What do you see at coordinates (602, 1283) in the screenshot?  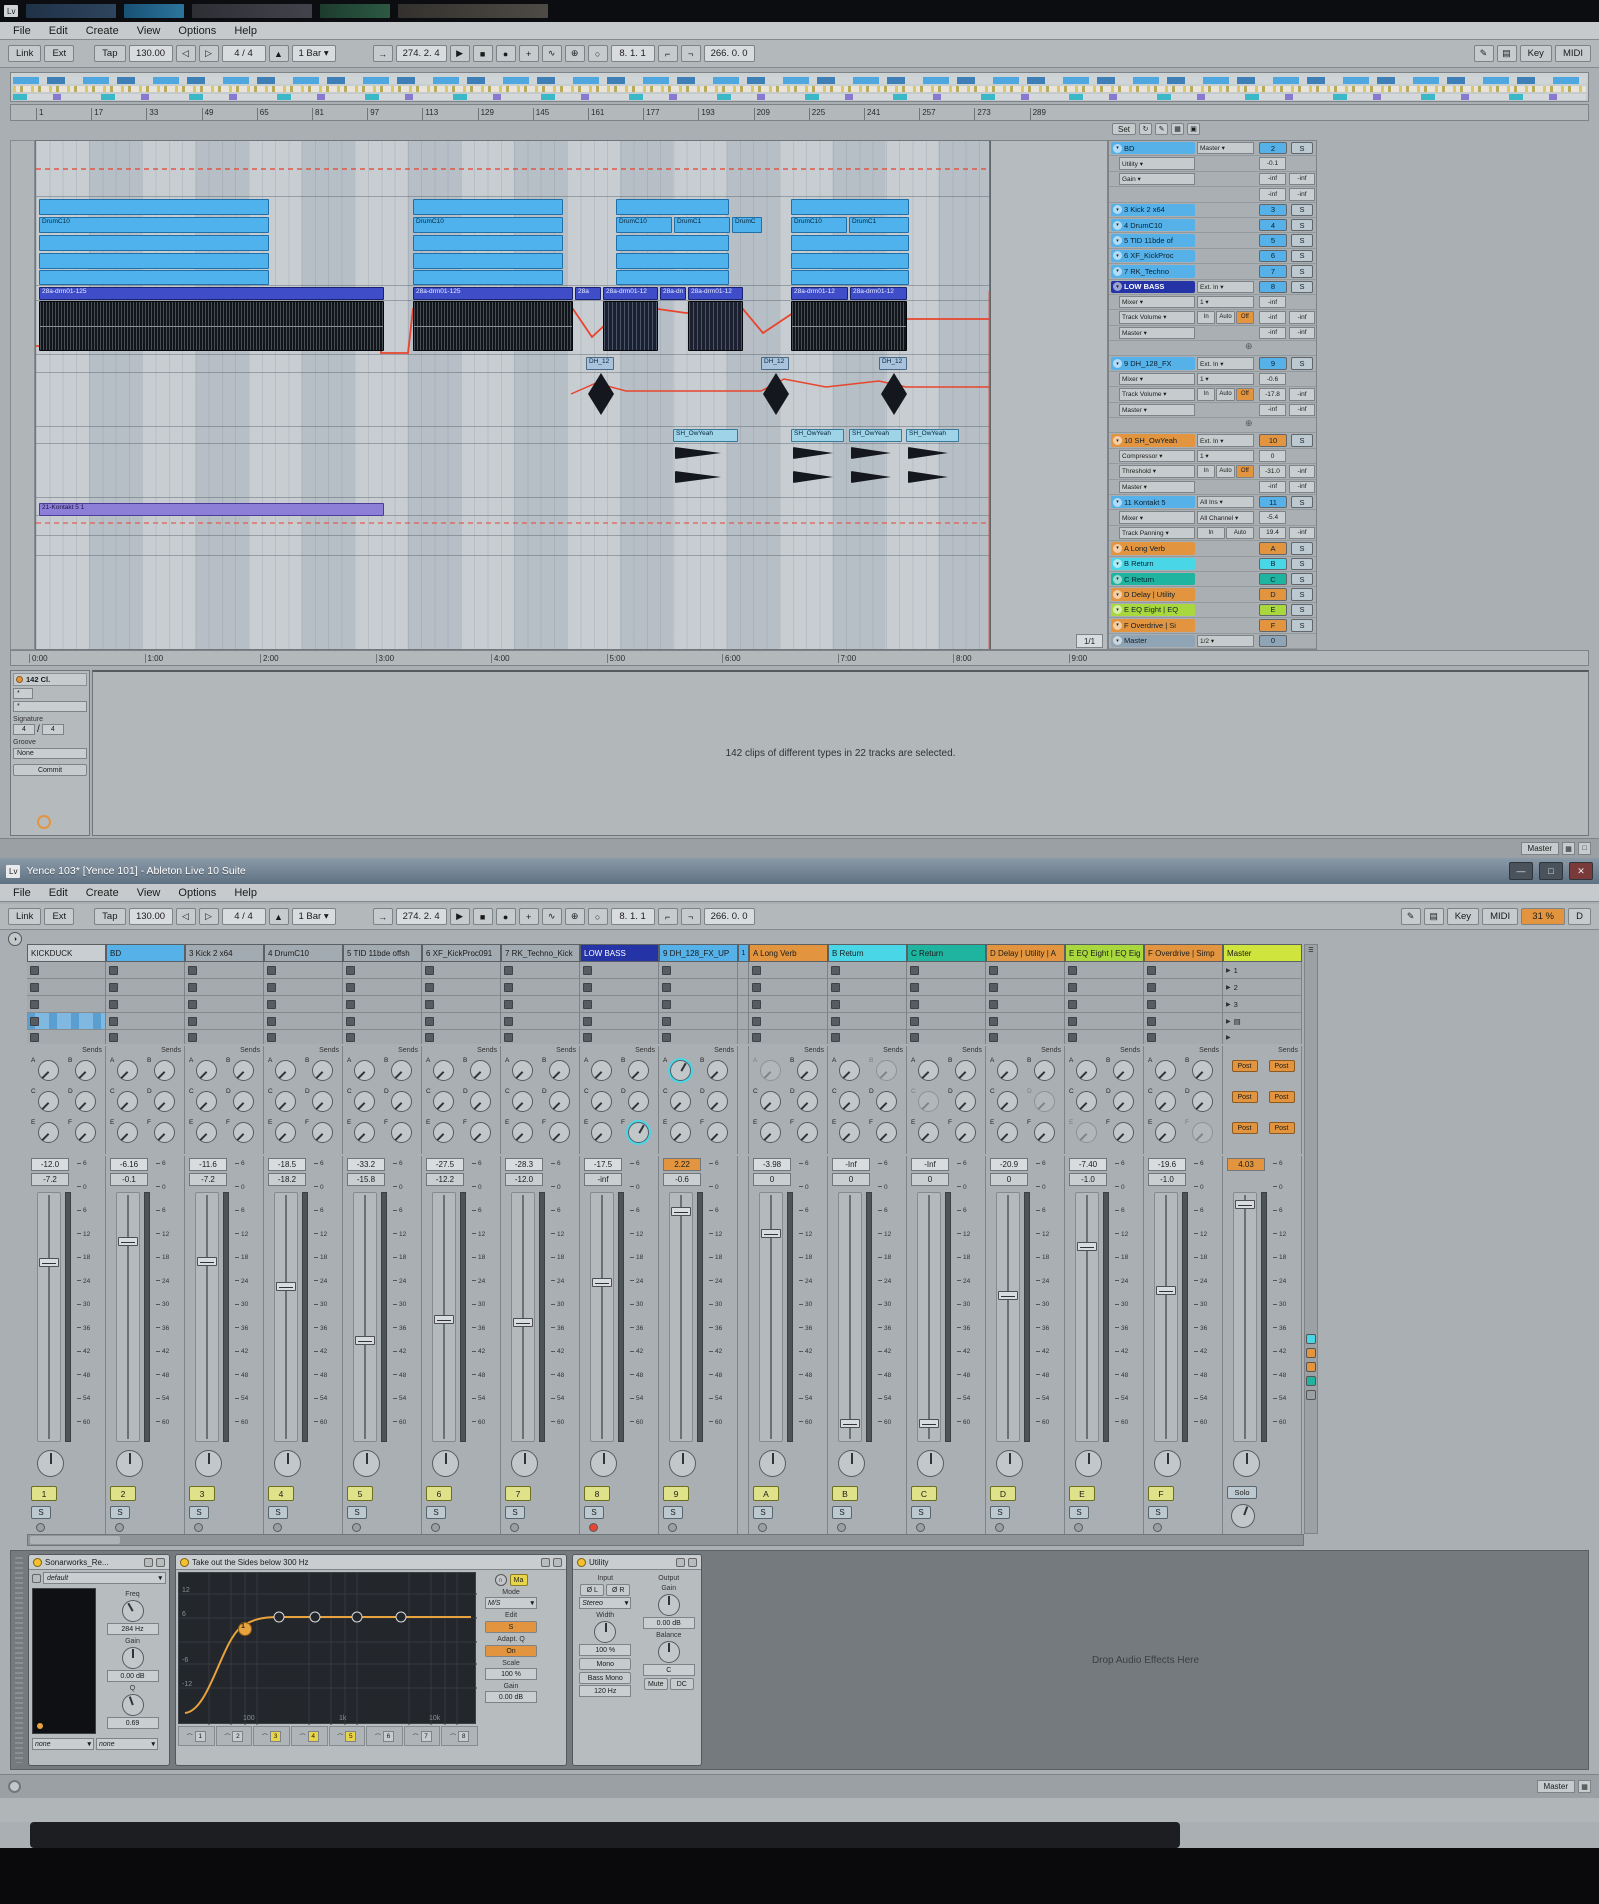 I see `fader-handle` at bounding box center [602, 1283].